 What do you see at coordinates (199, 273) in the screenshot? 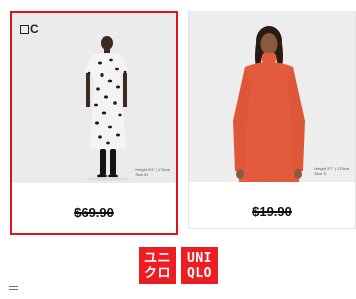
I see `logo-latin-line2: QLO` at bounding box center [199, 273].